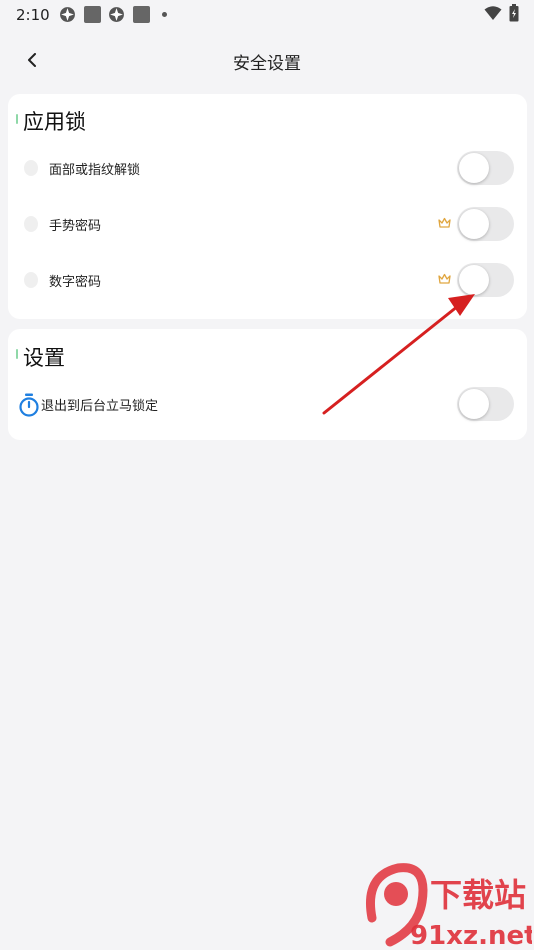  I want to click on watermark-name: 下载站, so click(478, 895).